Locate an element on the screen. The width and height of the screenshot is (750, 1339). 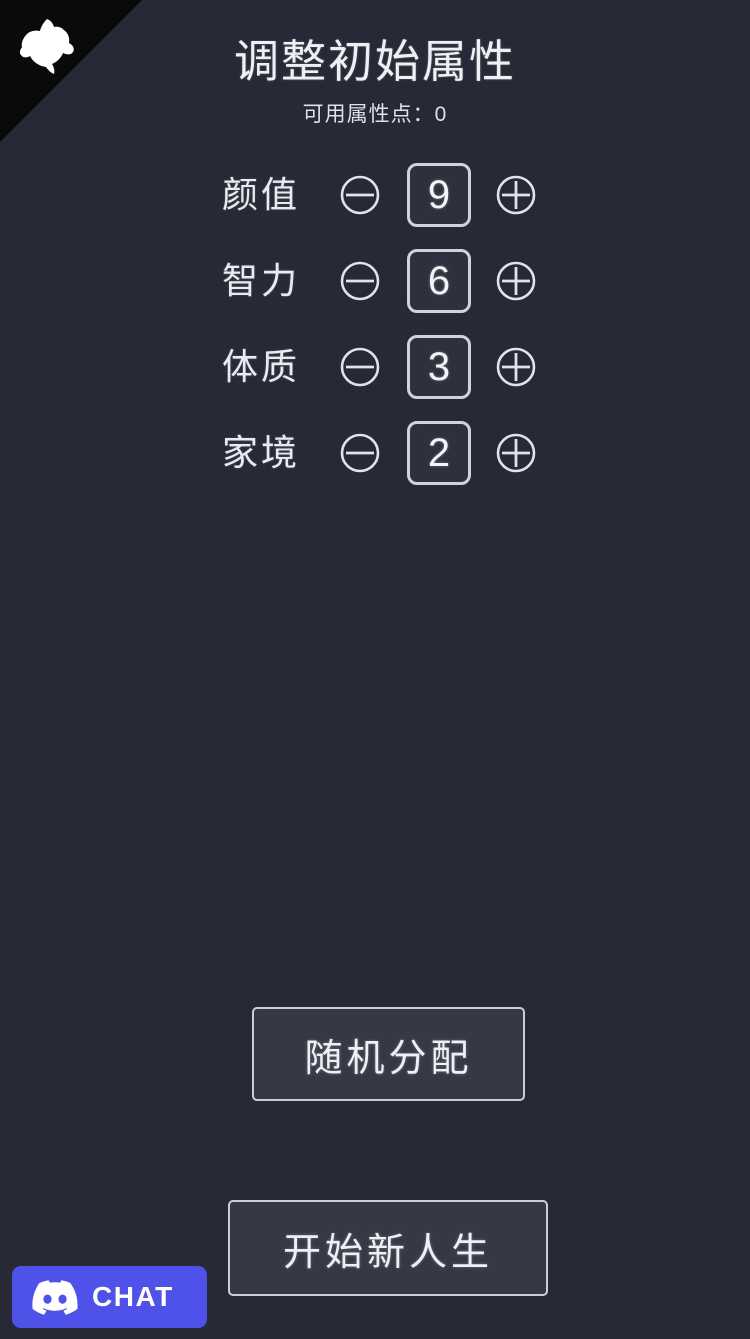
corner-badge is located at coordinates (71, 71).